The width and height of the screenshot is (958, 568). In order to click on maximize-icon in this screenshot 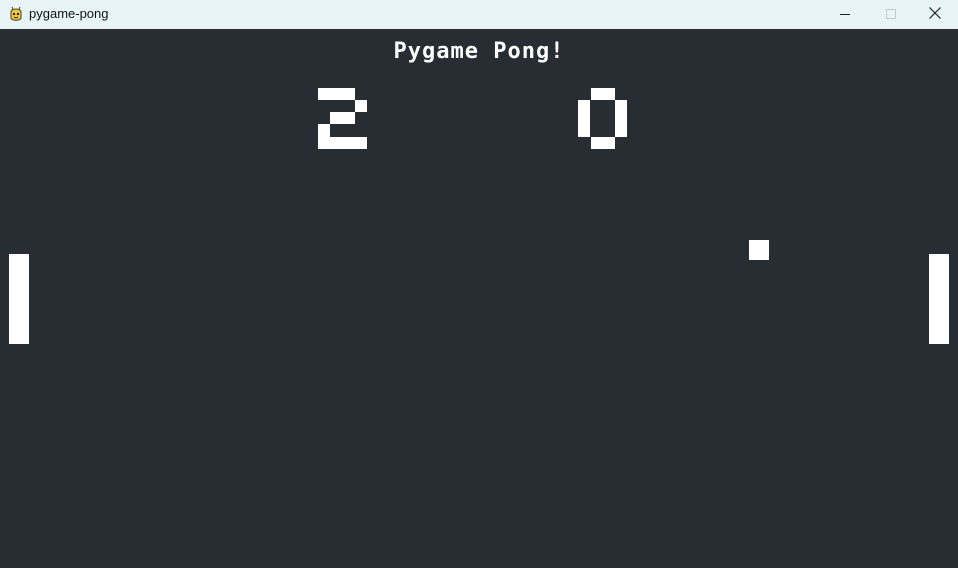, I will do `click(891, 14)`.